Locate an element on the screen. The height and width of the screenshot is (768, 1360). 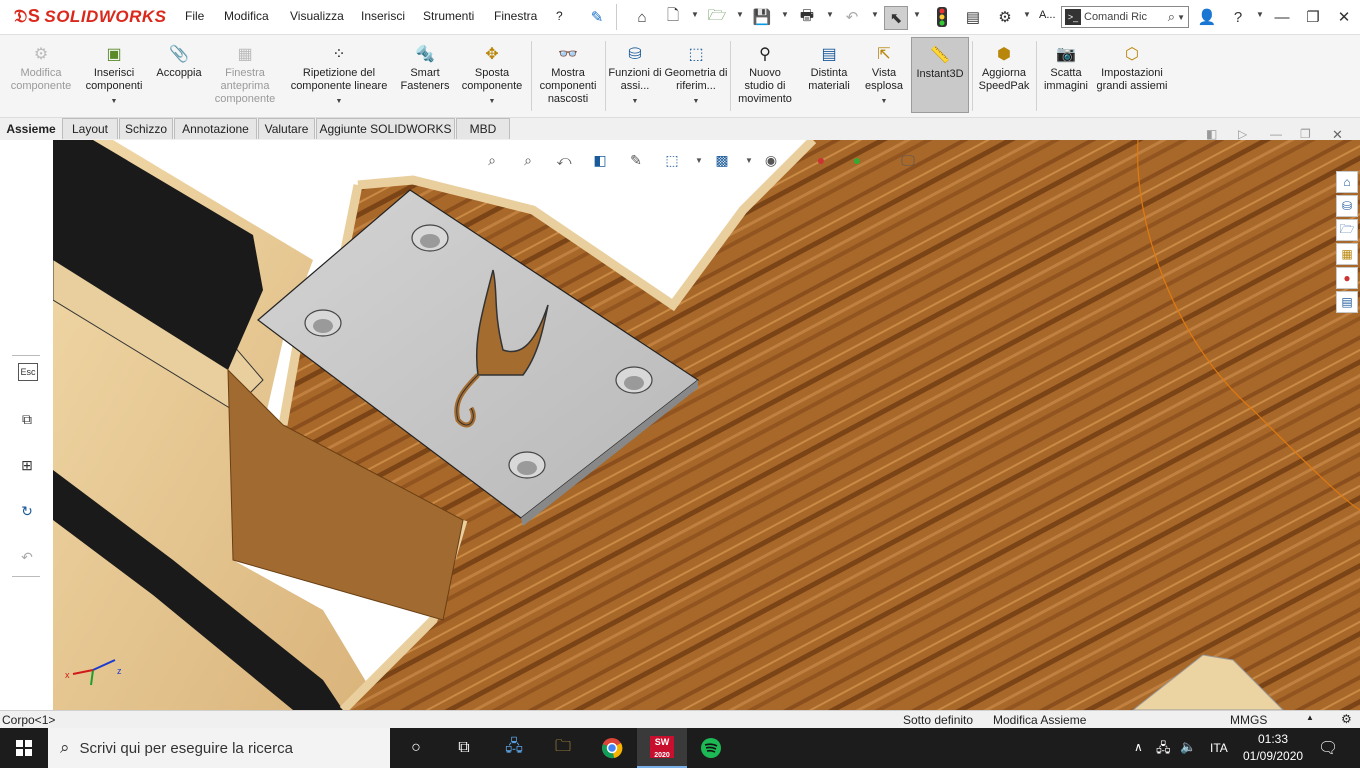
ribbon-accoppia: 📎 Accoppia is located at coordinates (179, 76).